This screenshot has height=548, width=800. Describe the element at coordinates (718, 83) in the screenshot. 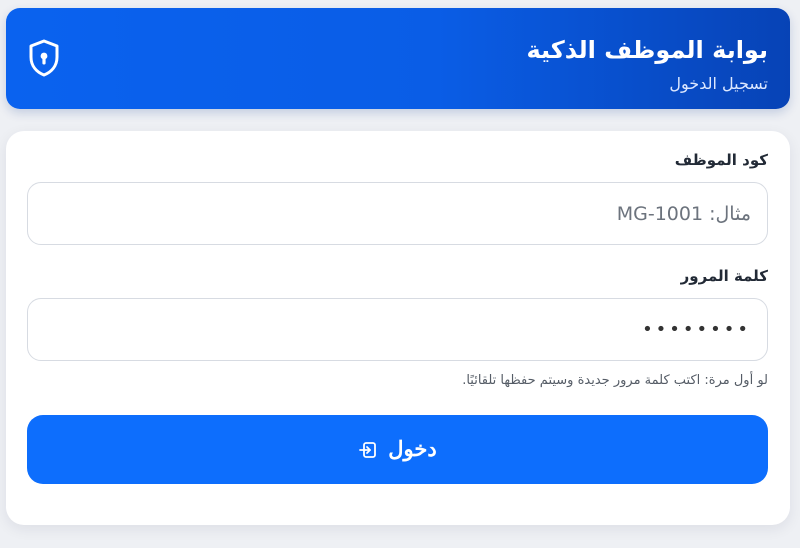

I see `page-subtitle: تسجيل الدخول` at that location.